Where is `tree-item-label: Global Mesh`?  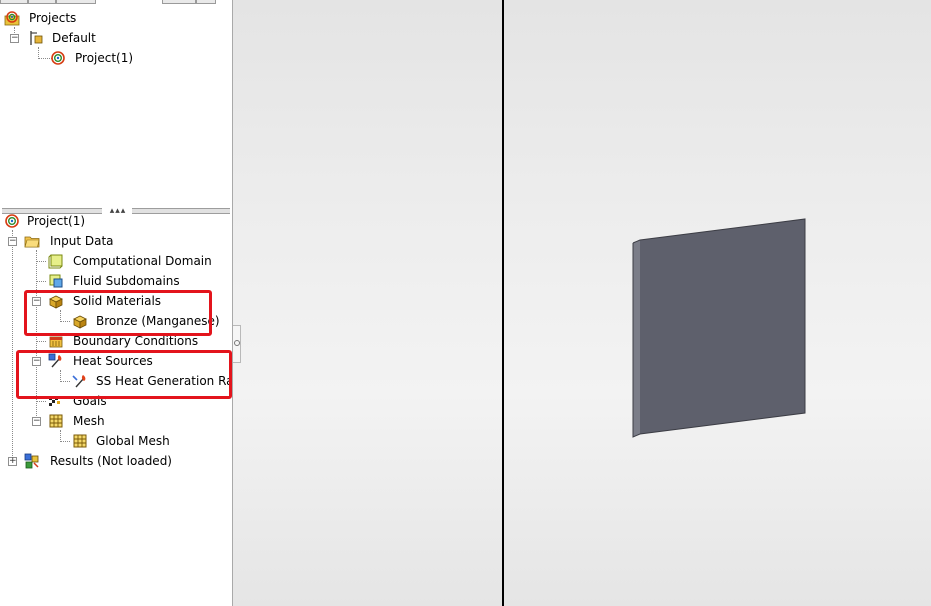
tree-item-label: Global Mesh is located at coordinates (133, 441).